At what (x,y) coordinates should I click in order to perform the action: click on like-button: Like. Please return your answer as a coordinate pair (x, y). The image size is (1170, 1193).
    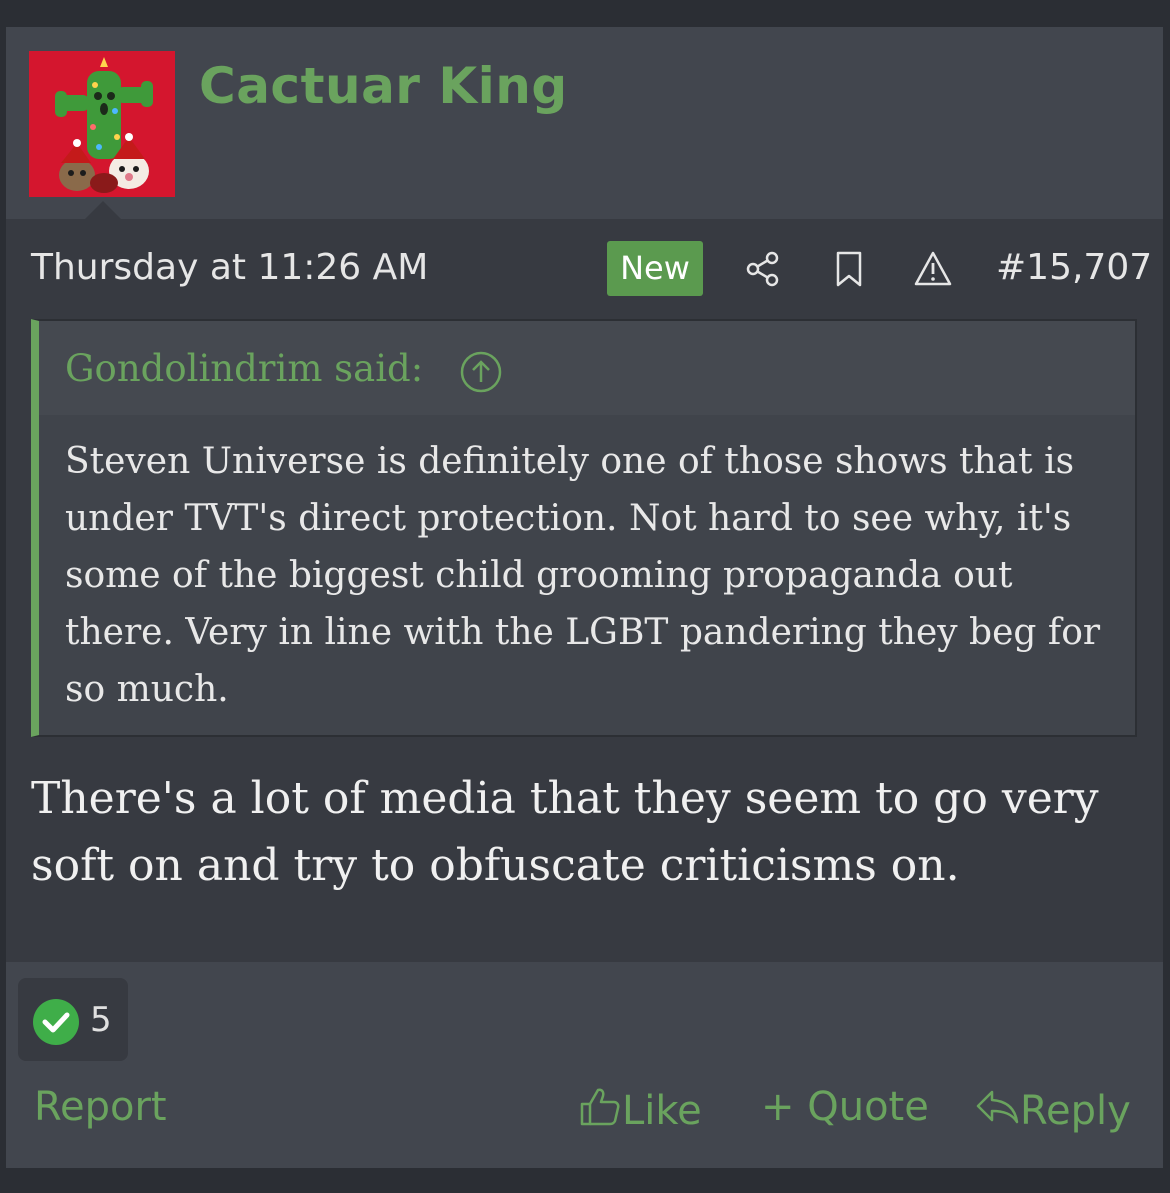
    Looking at the image, I should click on (640, 1109).